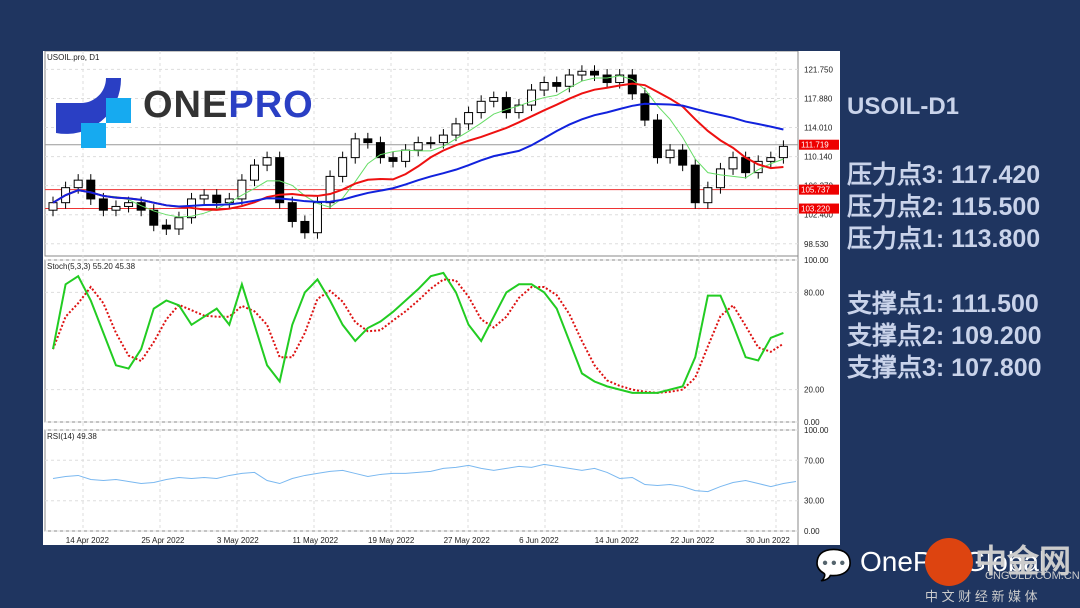  I want to click on resistance-1: 压力点1: 113.800, so click(944, 239).